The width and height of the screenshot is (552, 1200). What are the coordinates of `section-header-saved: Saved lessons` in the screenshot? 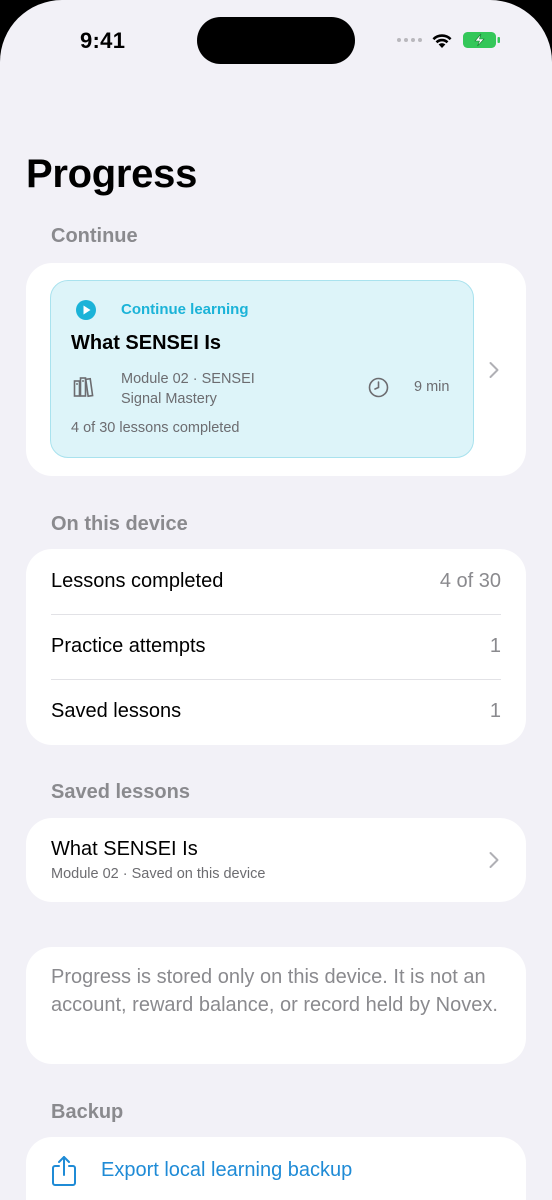 It's located at (120, 792).